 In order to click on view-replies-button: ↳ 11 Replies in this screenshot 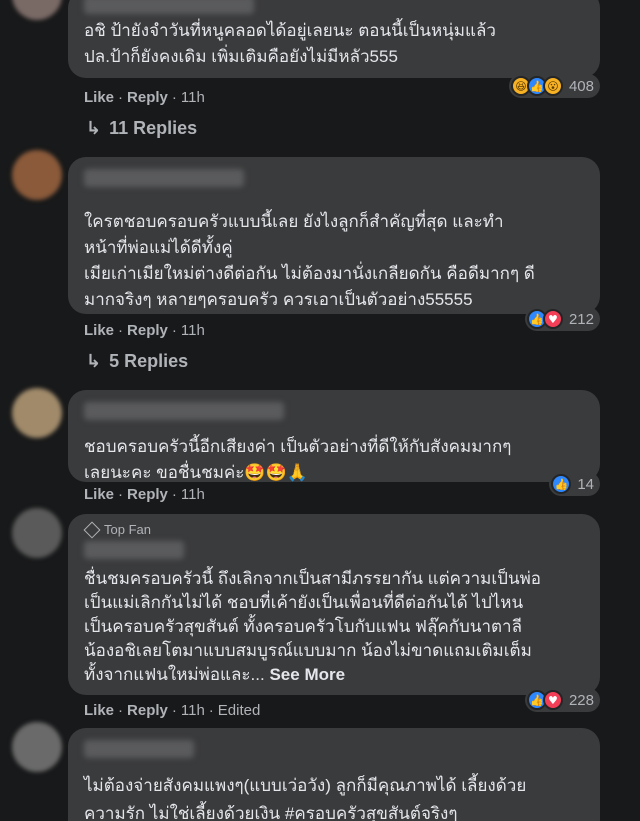, I will do `click(141, 128)`.